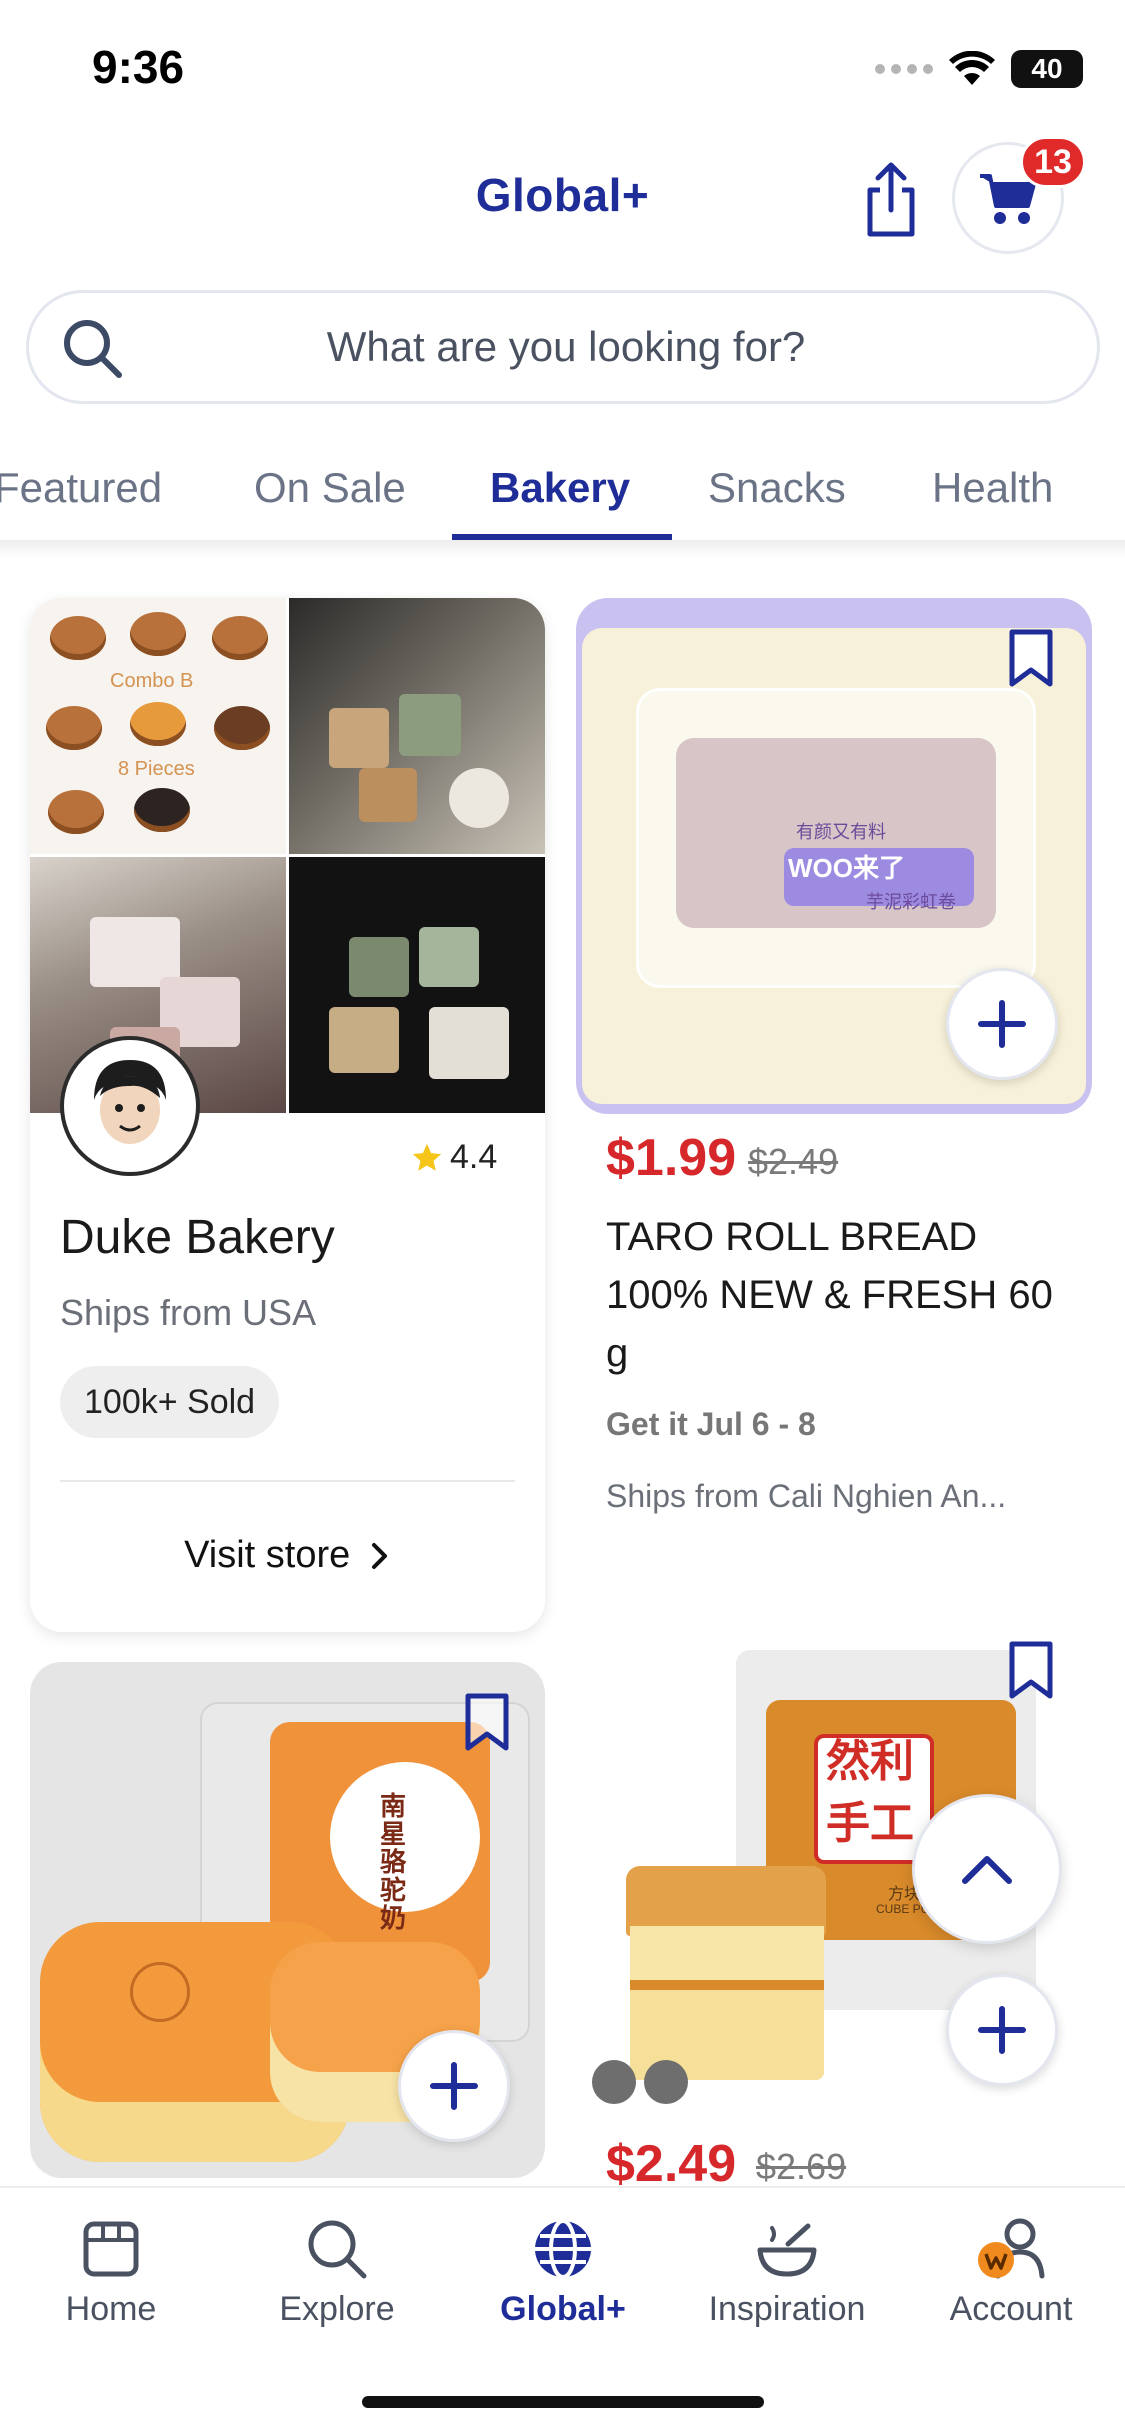  I want to click on nav-account: Account, so click(1011, 2271).